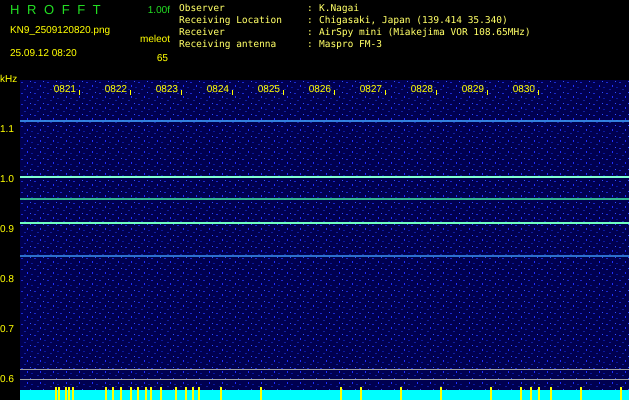 This screenshot has height=400, width=629. Describe the element at coordinates (202, 8) in the screenshot. I see `field-label: Observer` at that location.